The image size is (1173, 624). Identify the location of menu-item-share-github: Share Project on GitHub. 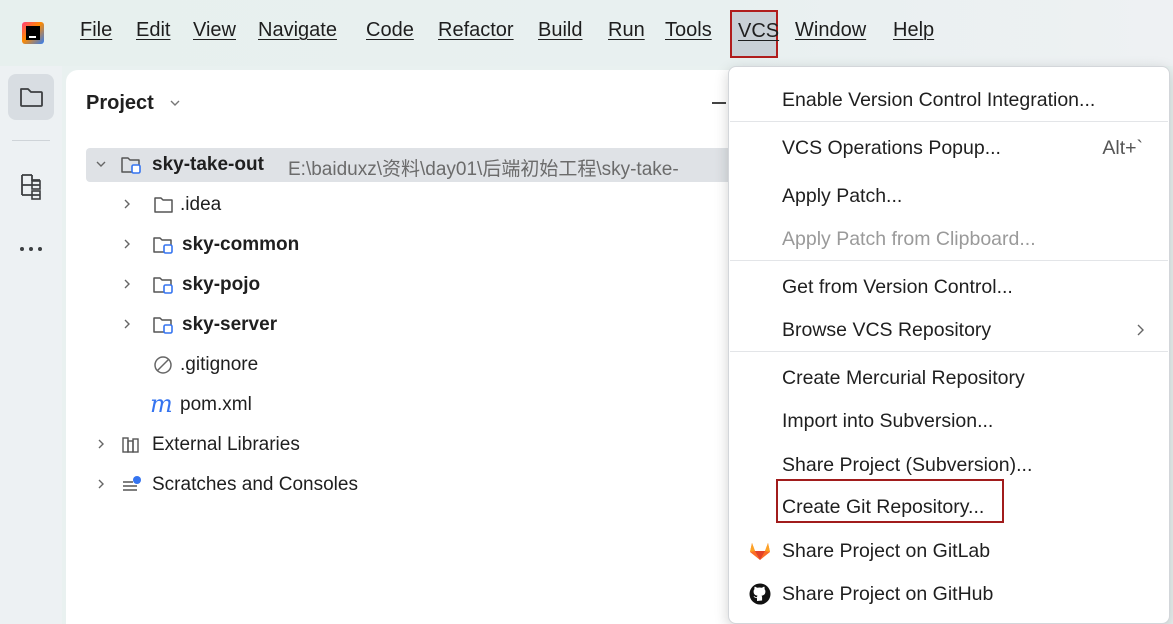
(949, 593).